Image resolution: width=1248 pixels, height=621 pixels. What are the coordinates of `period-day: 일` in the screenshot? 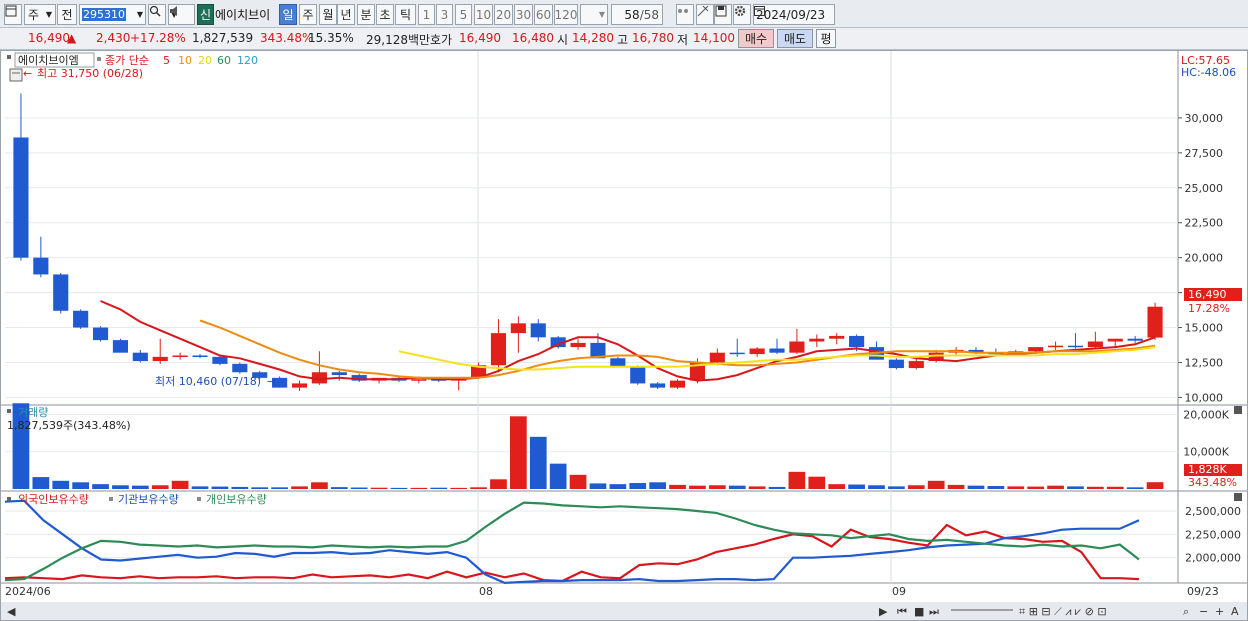 It's located at (288, 14).